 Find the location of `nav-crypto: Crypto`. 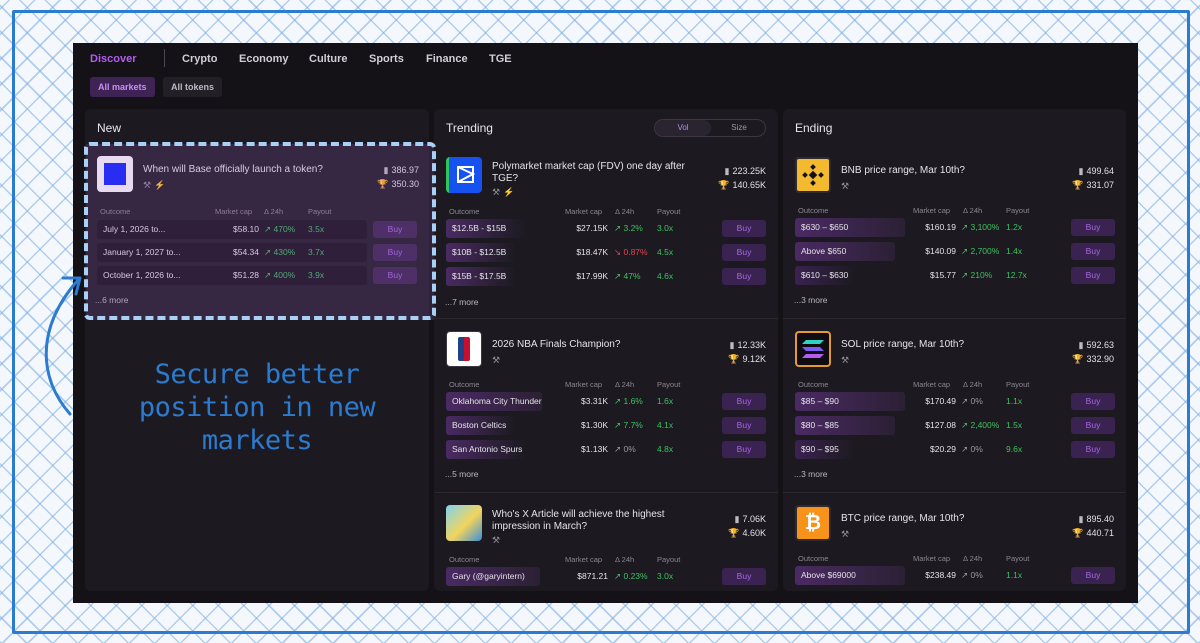

nav-crypto: Crypto is located at coordinates (199, 59).